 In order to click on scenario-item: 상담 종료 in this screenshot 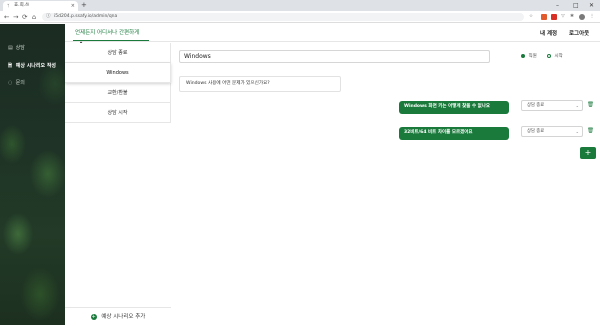, I will do `click(118, 53)`.